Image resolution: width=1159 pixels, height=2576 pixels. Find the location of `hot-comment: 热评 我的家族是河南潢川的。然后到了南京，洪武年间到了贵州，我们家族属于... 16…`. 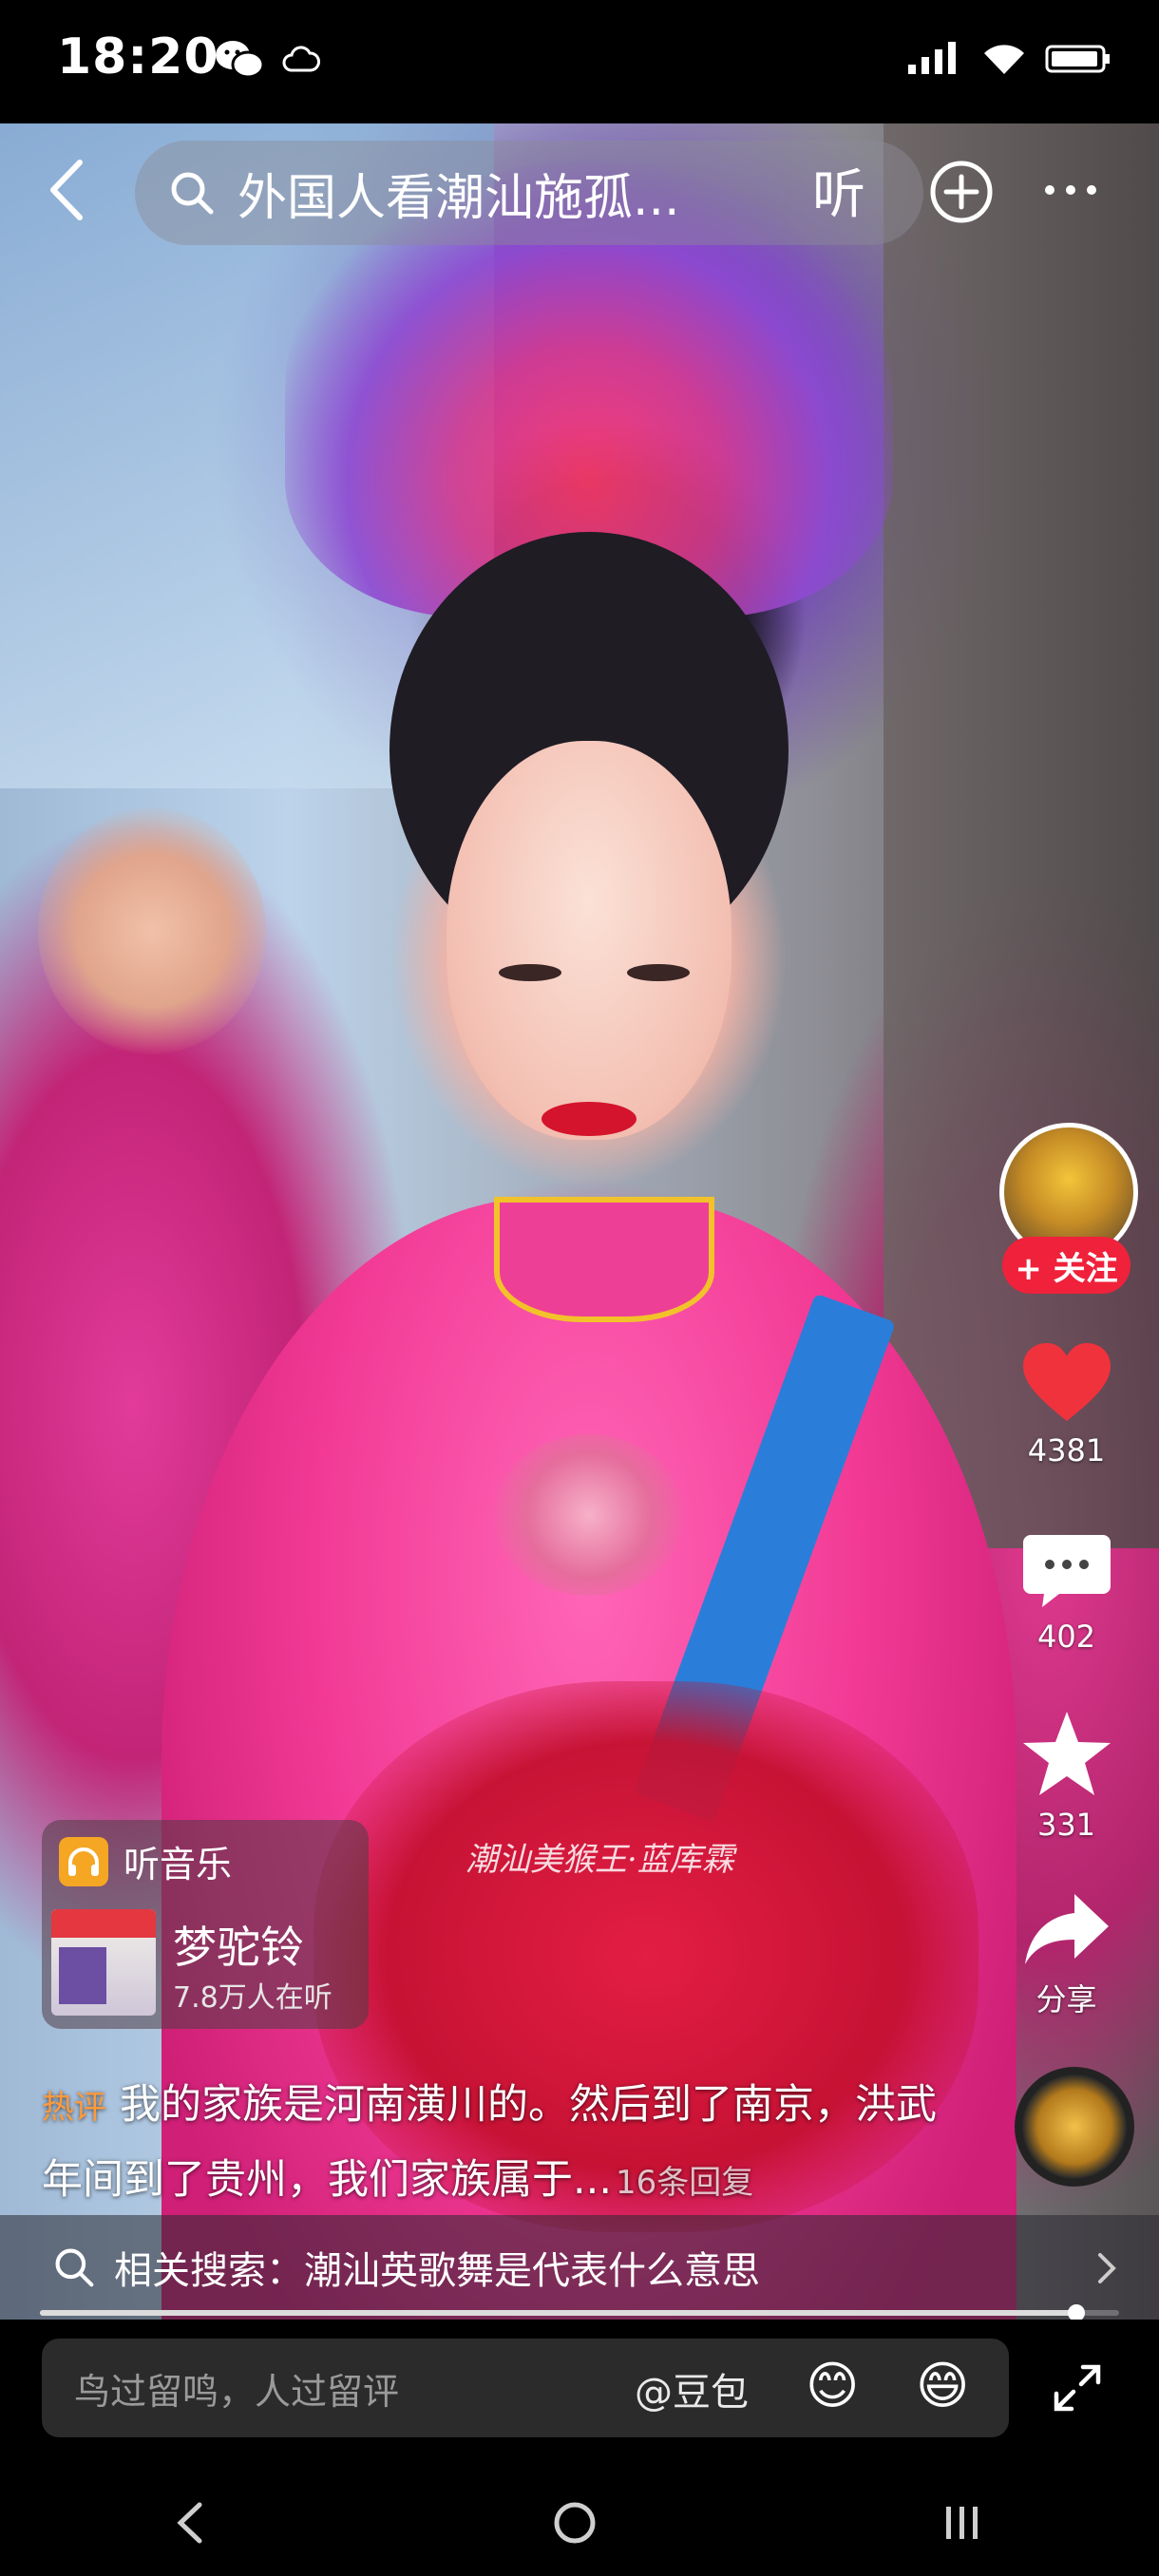

hot-comment: 热评 我的家族是河南潢川的。然后到了南京，洪武年间到了贵州，我们家族属于... 16… is located at coordinates (498, 2144).